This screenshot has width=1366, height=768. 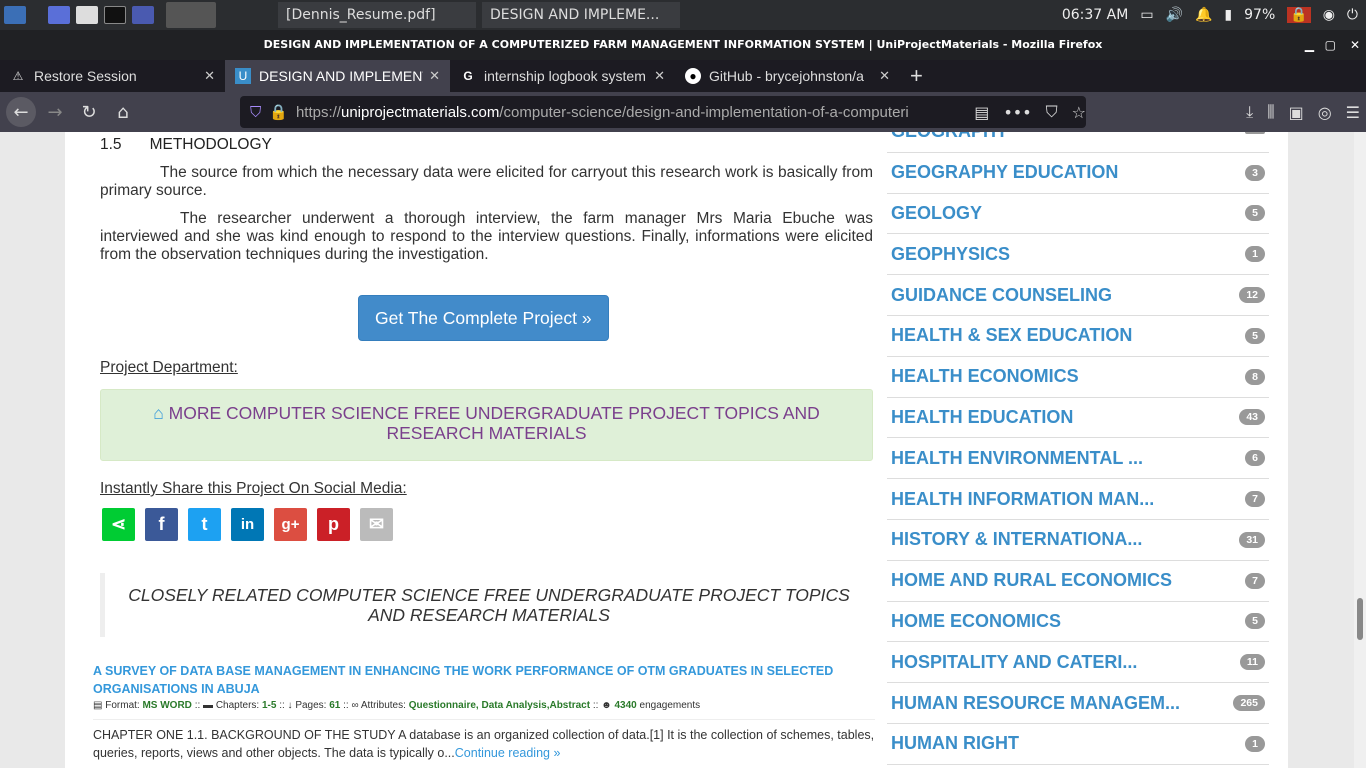 I want to click on notification-bell-icon: 🔔, so click(x=1203, y=15).